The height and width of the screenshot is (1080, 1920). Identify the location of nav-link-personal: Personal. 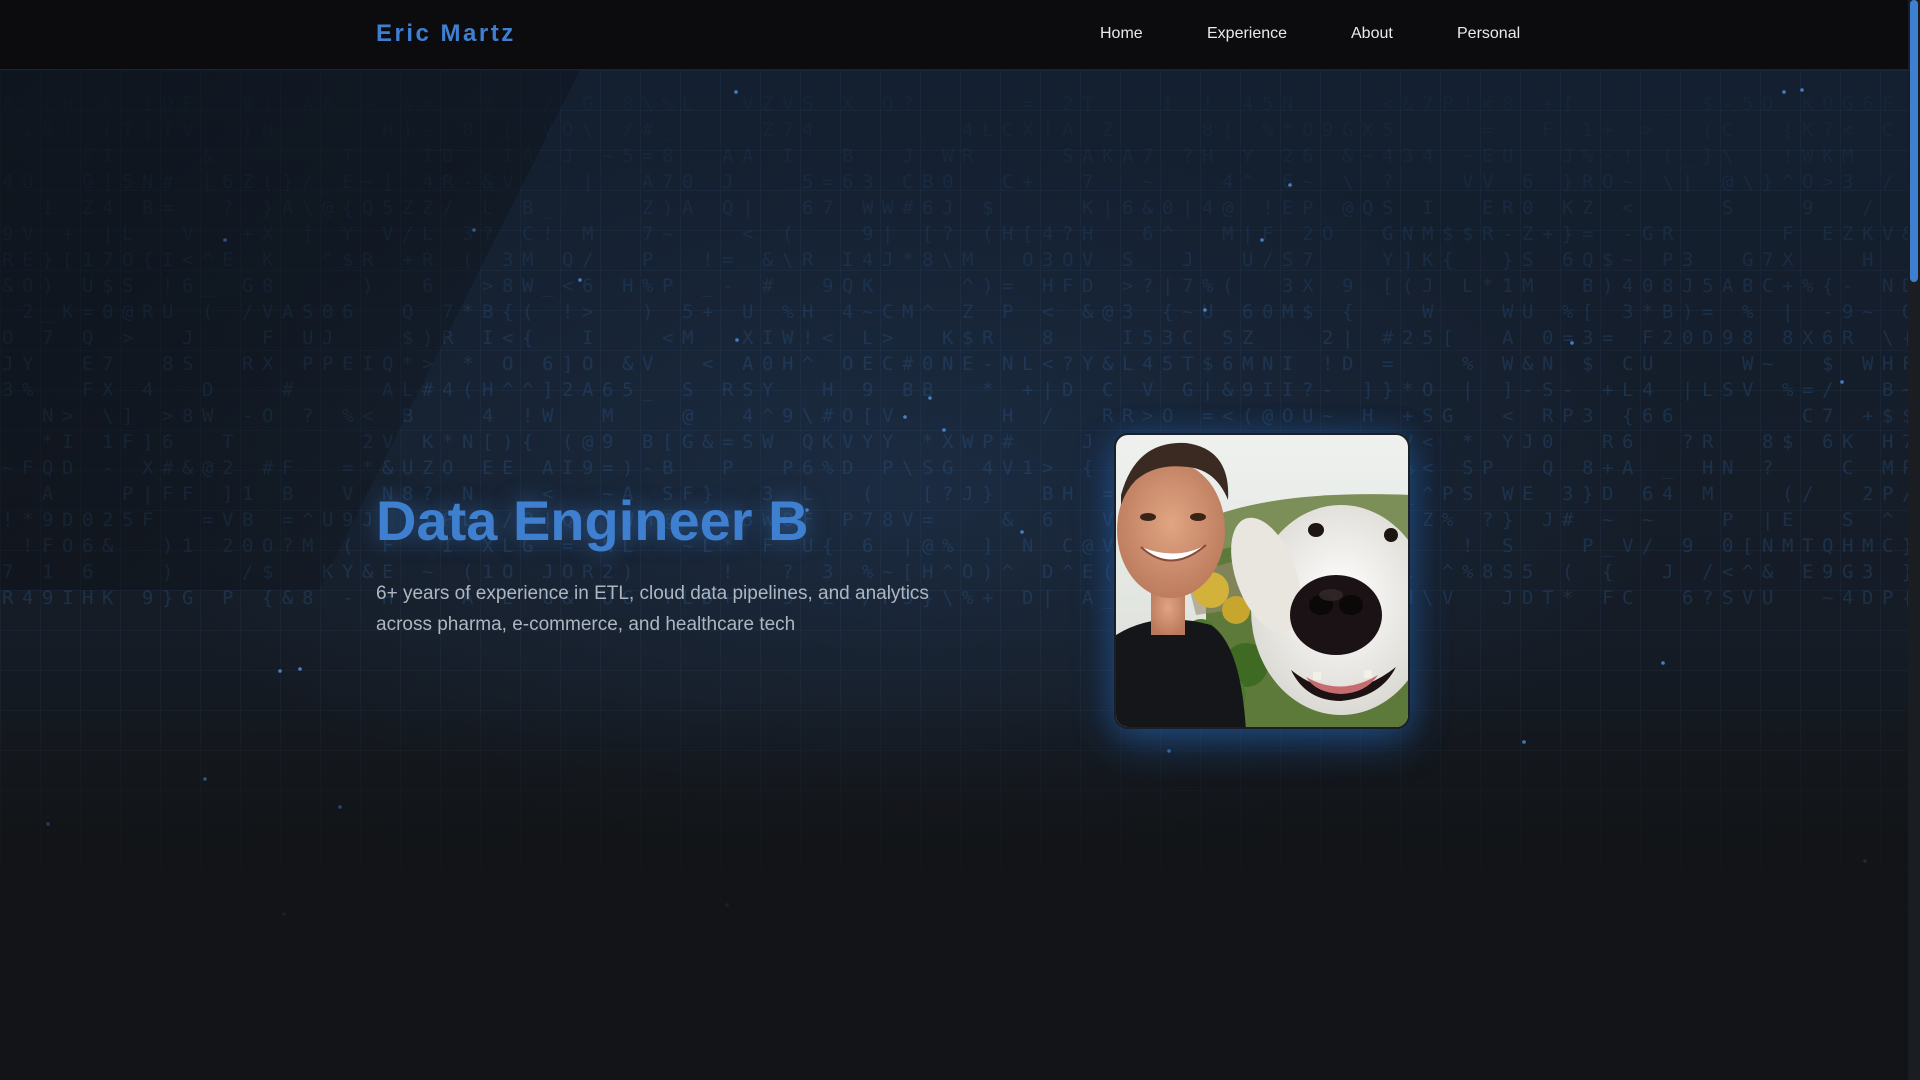
(1488, 34).